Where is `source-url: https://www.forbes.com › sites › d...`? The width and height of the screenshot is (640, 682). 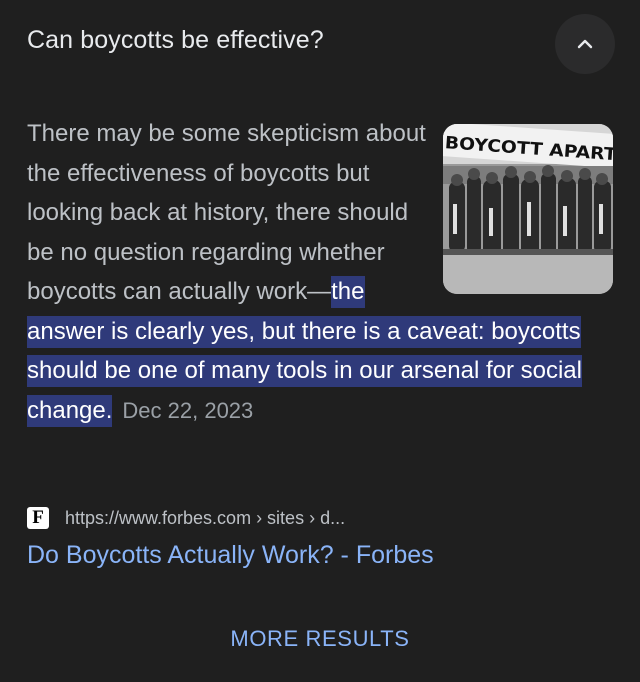 source-url: https://www.forbes.com › sites › d... is located at coordinates (205, 518).